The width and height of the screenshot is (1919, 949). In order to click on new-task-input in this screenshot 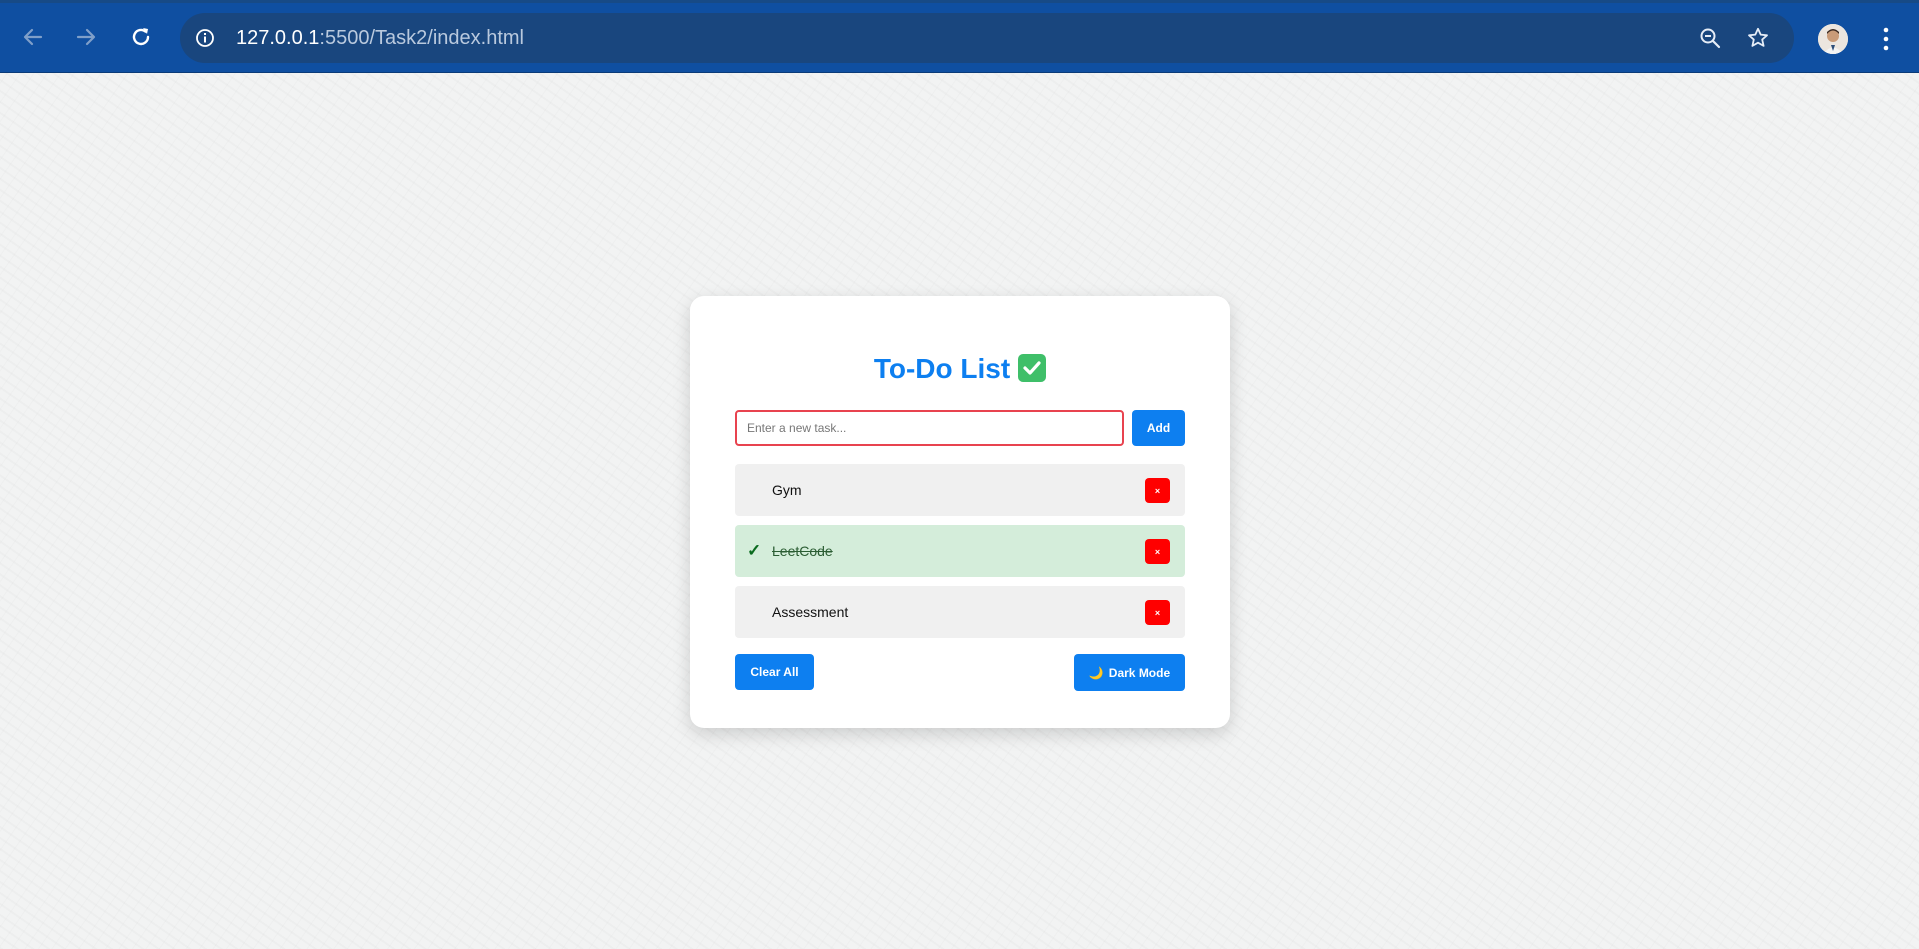, I will do `click(929, 428)`.